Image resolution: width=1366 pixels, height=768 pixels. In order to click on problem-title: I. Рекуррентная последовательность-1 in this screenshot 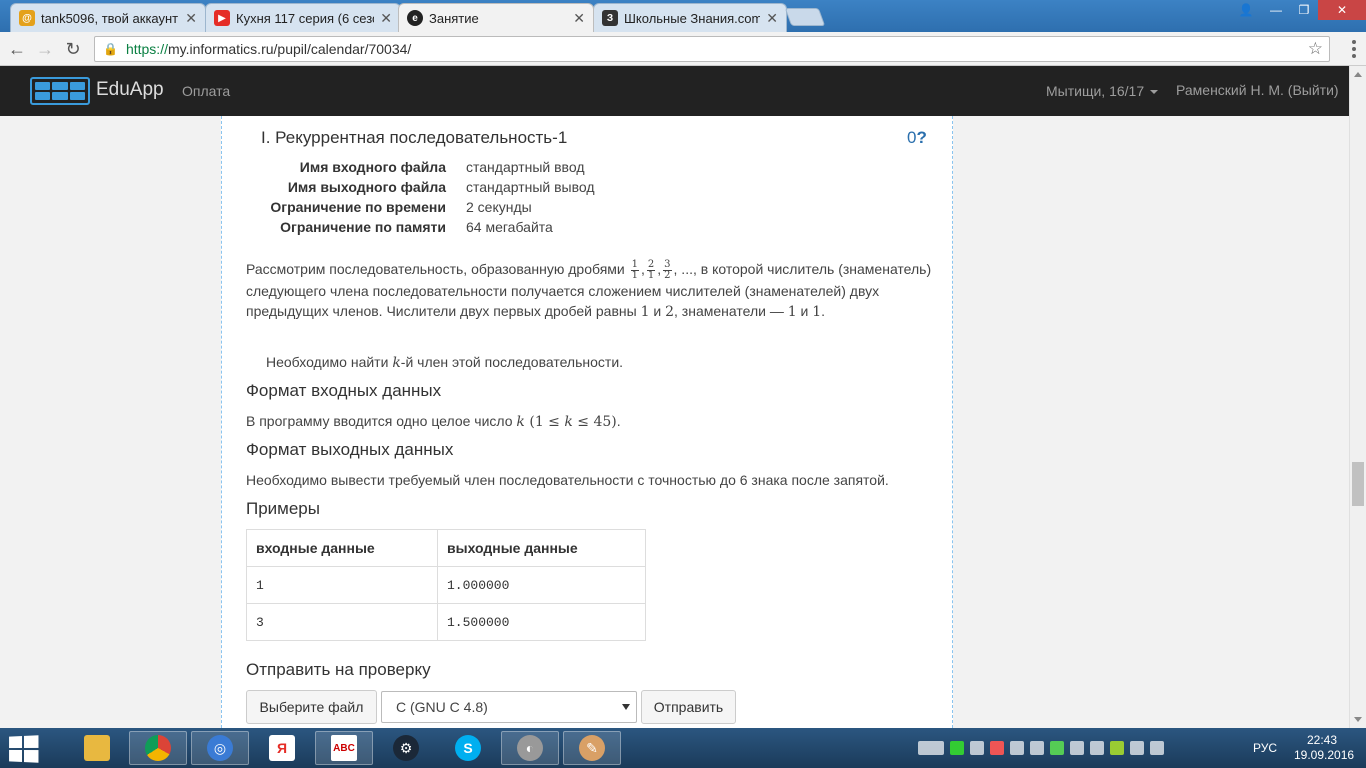, I will do `click(414, 137)`.